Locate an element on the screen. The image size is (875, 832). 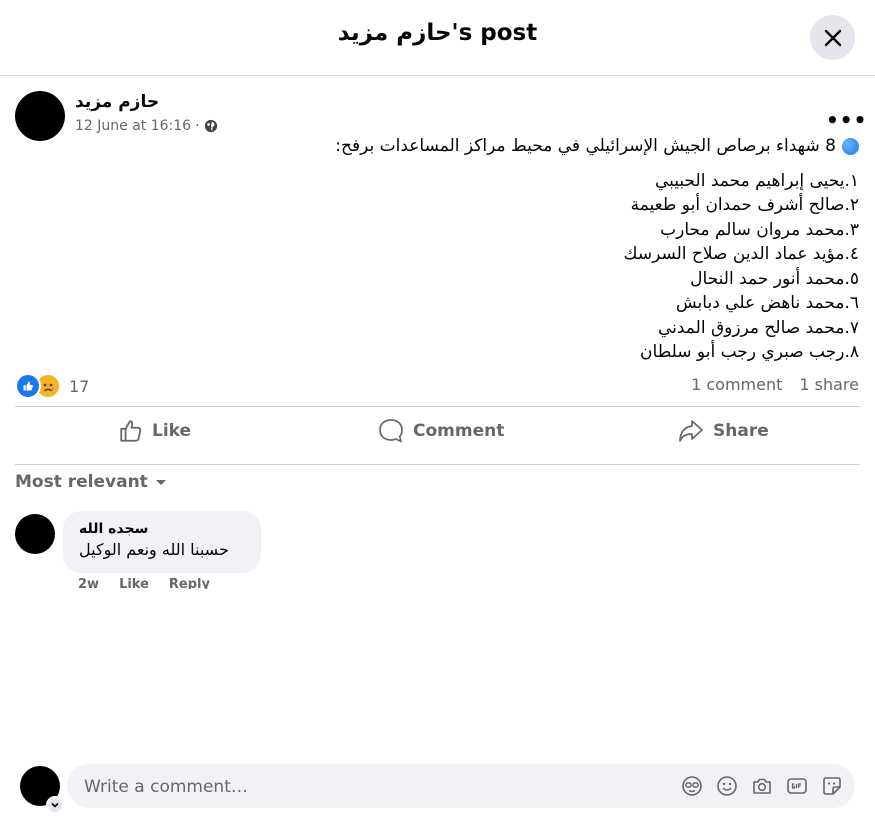
more-options-icon: ••• is located at coordinates (846, 120).